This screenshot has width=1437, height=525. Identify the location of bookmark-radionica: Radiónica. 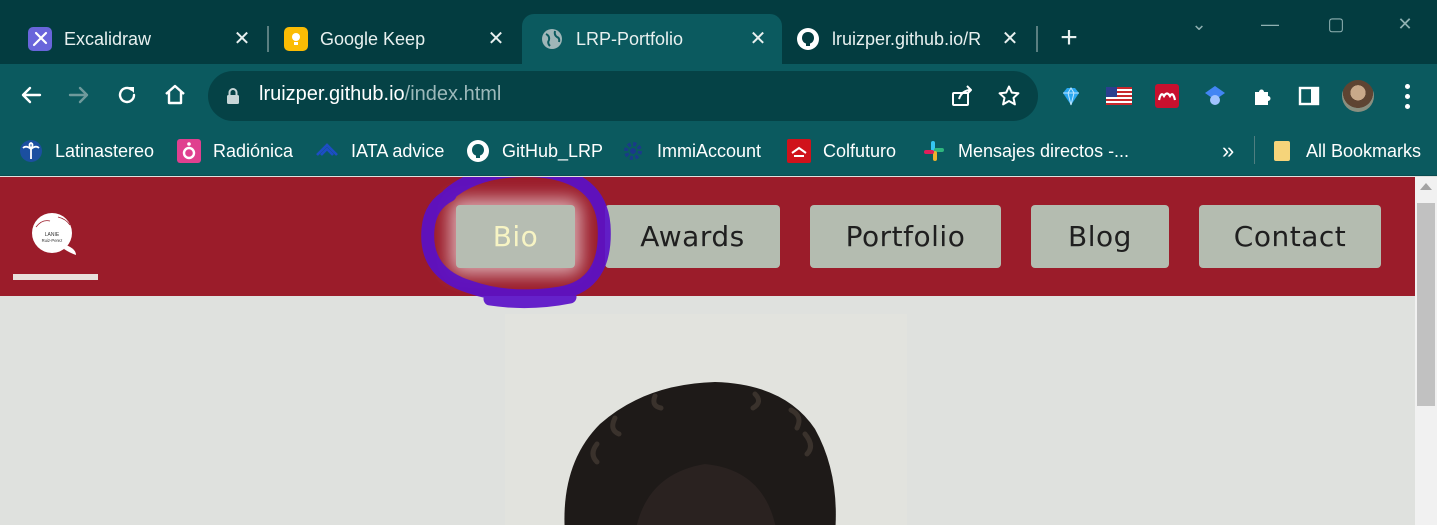
(235, 151).